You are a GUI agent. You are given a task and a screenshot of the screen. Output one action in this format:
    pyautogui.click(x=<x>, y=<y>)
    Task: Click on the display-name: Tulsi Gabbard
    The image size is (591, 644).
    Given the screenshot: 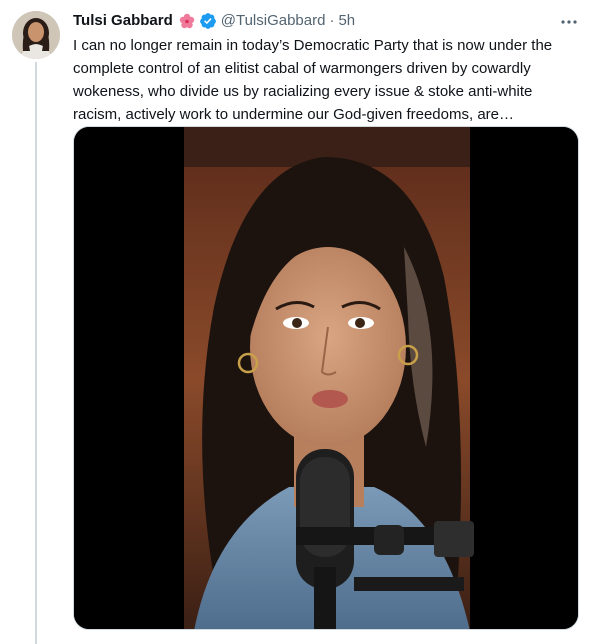 What is the action you would take?
    pyautogui.click(x=123, y=21)
    